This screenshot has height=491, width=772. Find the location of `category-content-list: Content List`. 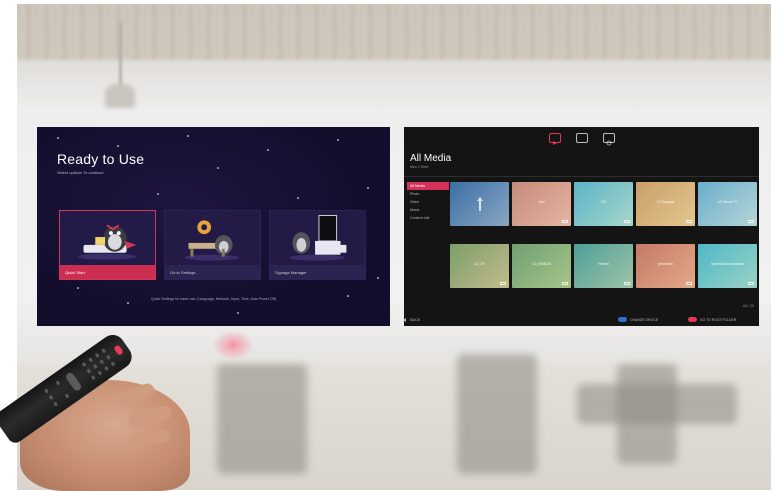

category-content-list: Content List is located at coordinates (428, 218).